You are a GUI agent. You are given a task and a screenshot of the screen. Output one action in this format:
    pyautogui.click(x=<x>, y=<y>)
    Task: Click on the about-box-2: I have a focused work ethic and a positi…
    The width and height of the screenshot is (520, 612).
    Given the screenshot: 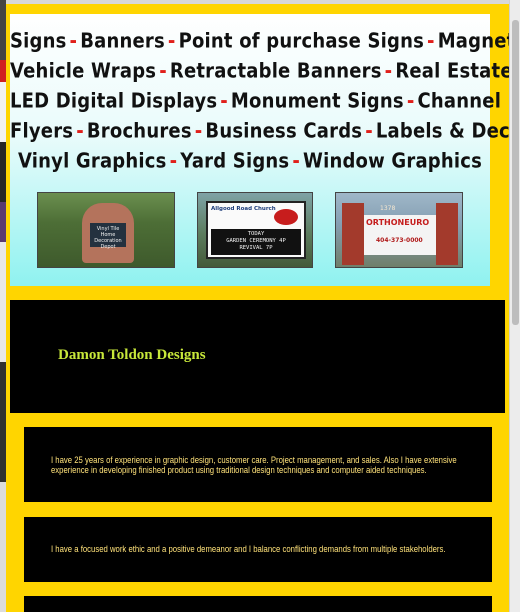 What is the action you would take?
    pyautogui.click(x=258, y=549)
    